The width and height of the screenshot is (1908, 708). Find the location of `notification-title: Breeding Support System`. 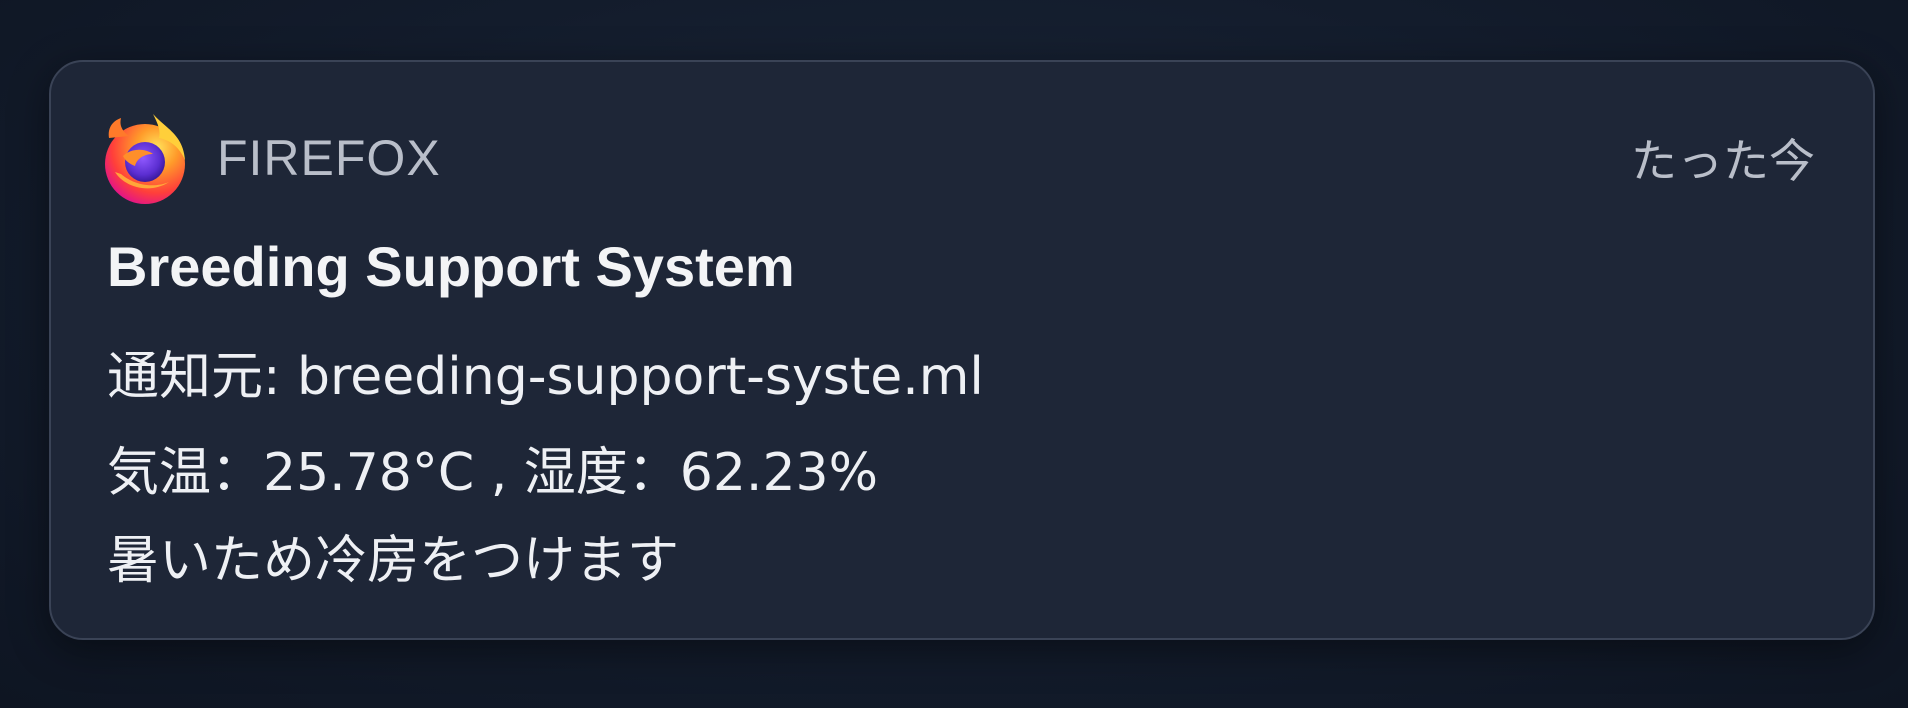

notification-title: Breeding Support System is located at coordinates (451, 266).